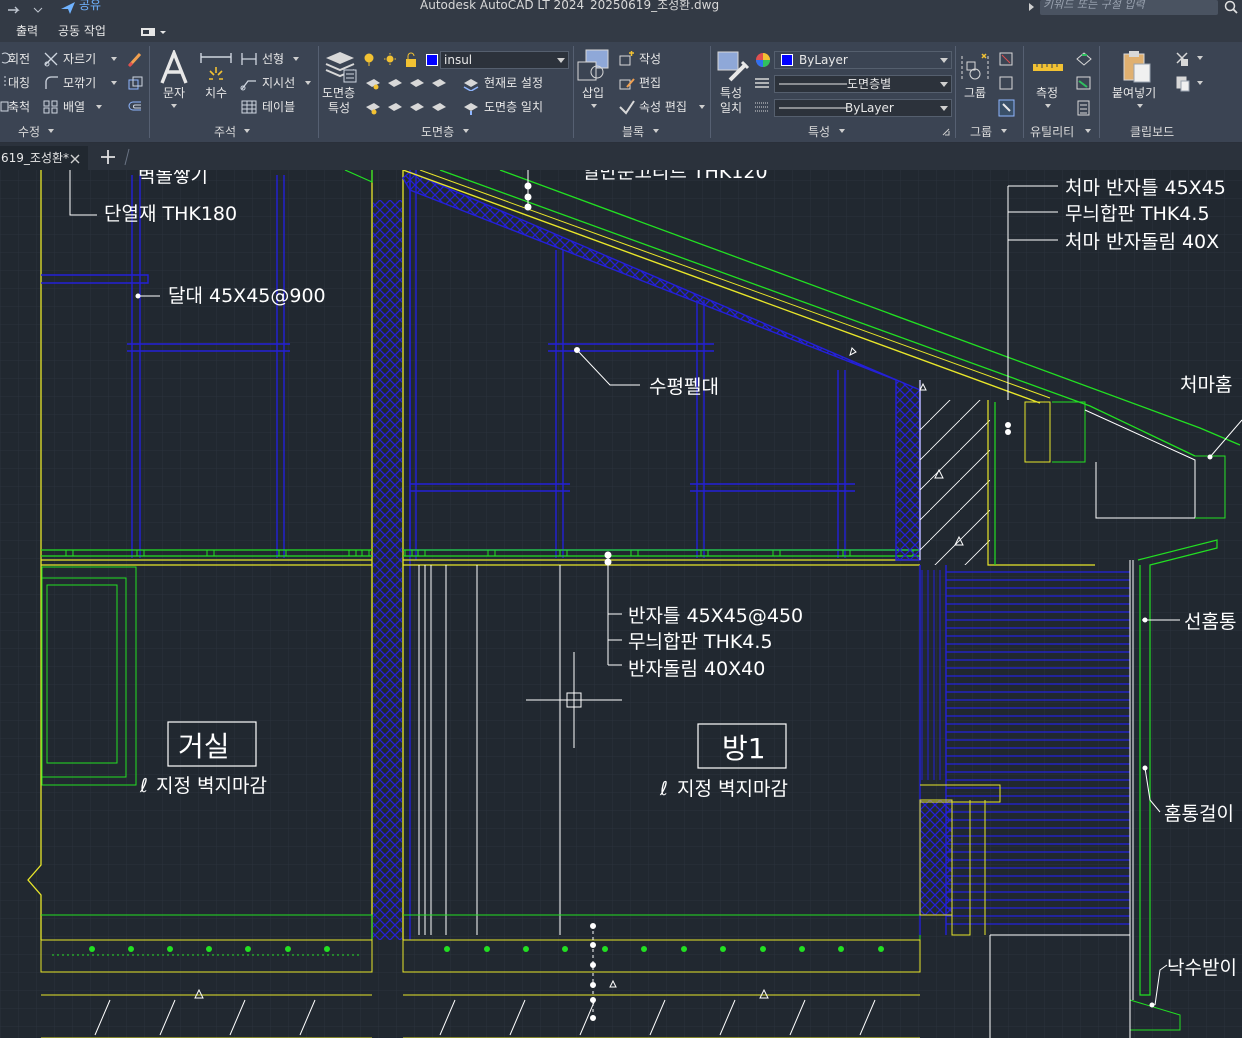 This screenshot has width=1242, height=1038. I want to click on trim-dropdown-icon, so click(114, 59).